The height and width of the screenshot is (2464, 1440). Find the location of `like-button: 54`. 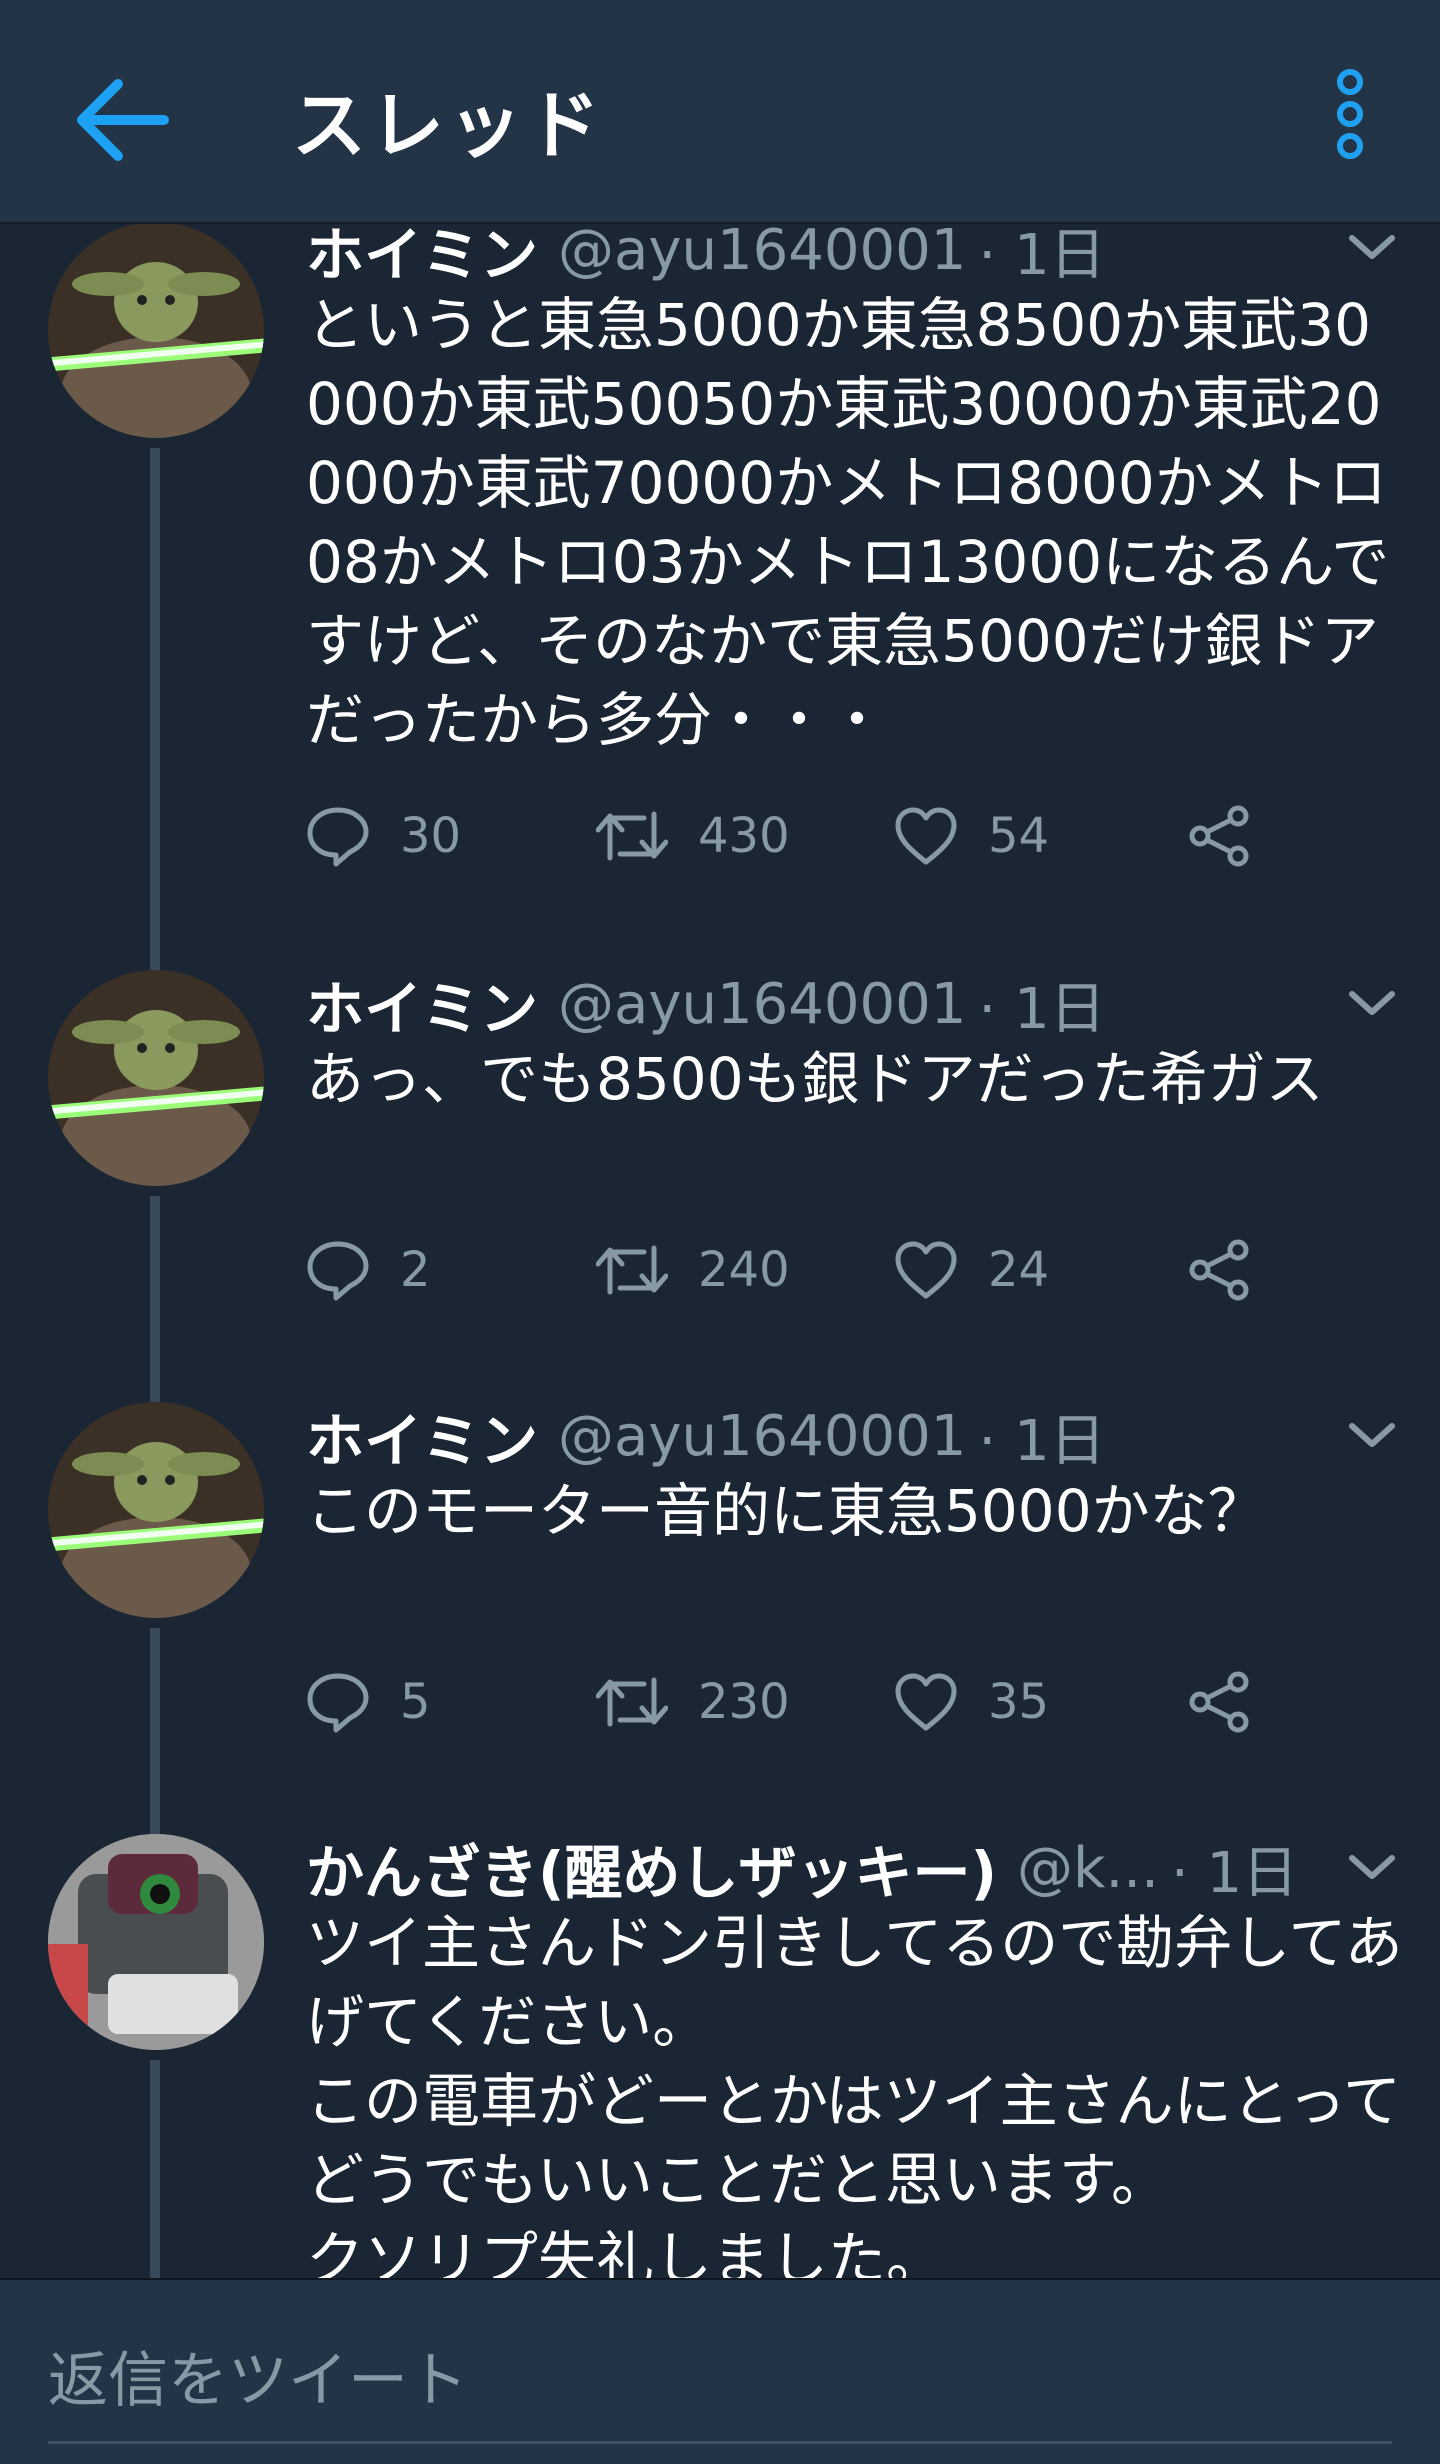

like-button: 54 is located at coordinates (971, 836).